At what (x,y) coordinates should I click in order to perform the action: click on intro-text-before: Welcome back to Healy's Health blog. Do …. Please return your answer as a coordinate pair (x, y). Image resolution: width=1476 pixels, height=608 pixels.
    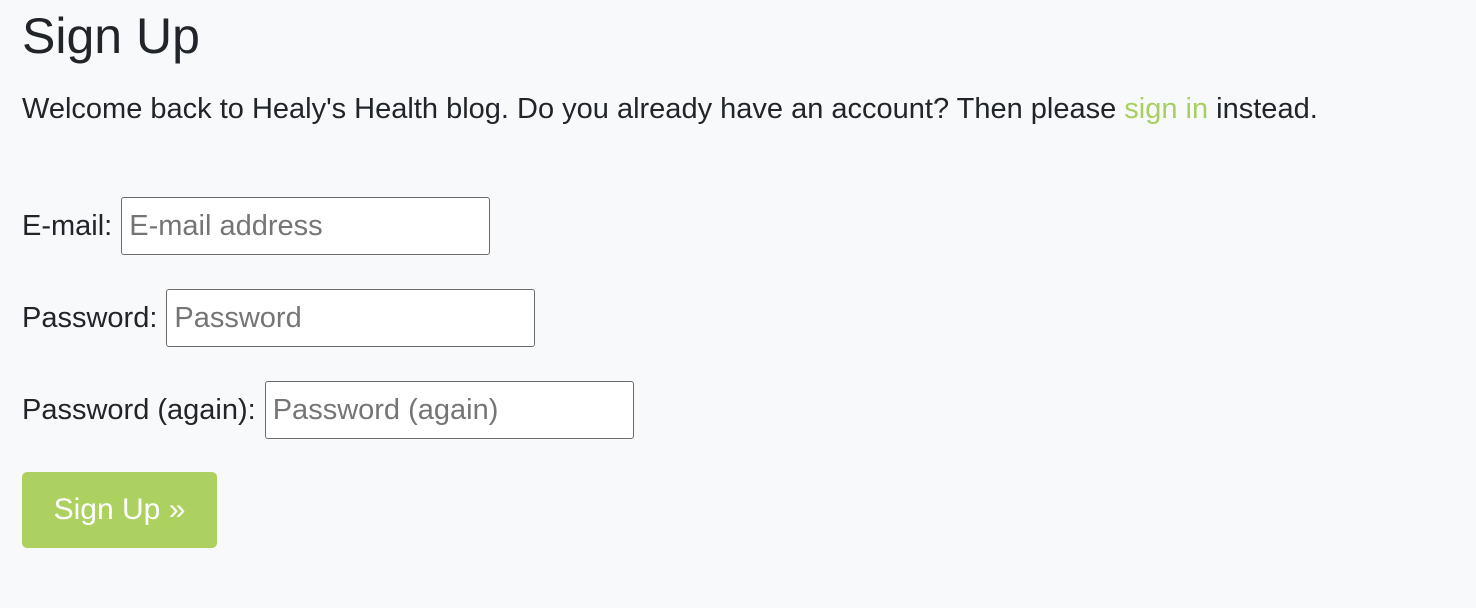
    Looking at the image, I should click on (573, 109).